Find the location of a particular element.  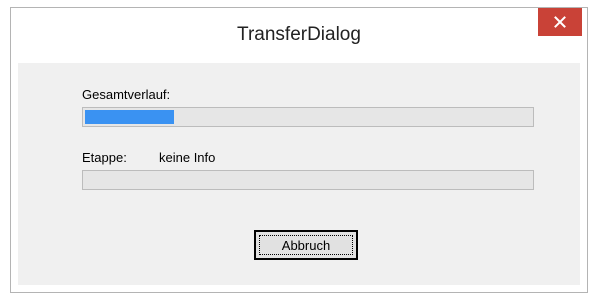

close-icon is located at coordinates (560, 22).